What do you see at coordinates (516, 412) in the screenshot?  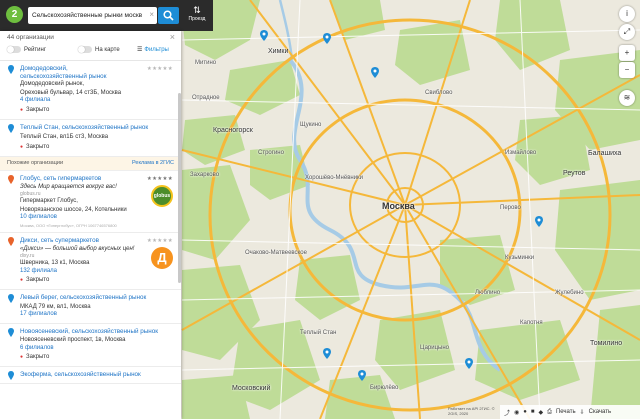 I see `vk-icon: ◉` at bounding box center [516, 412].